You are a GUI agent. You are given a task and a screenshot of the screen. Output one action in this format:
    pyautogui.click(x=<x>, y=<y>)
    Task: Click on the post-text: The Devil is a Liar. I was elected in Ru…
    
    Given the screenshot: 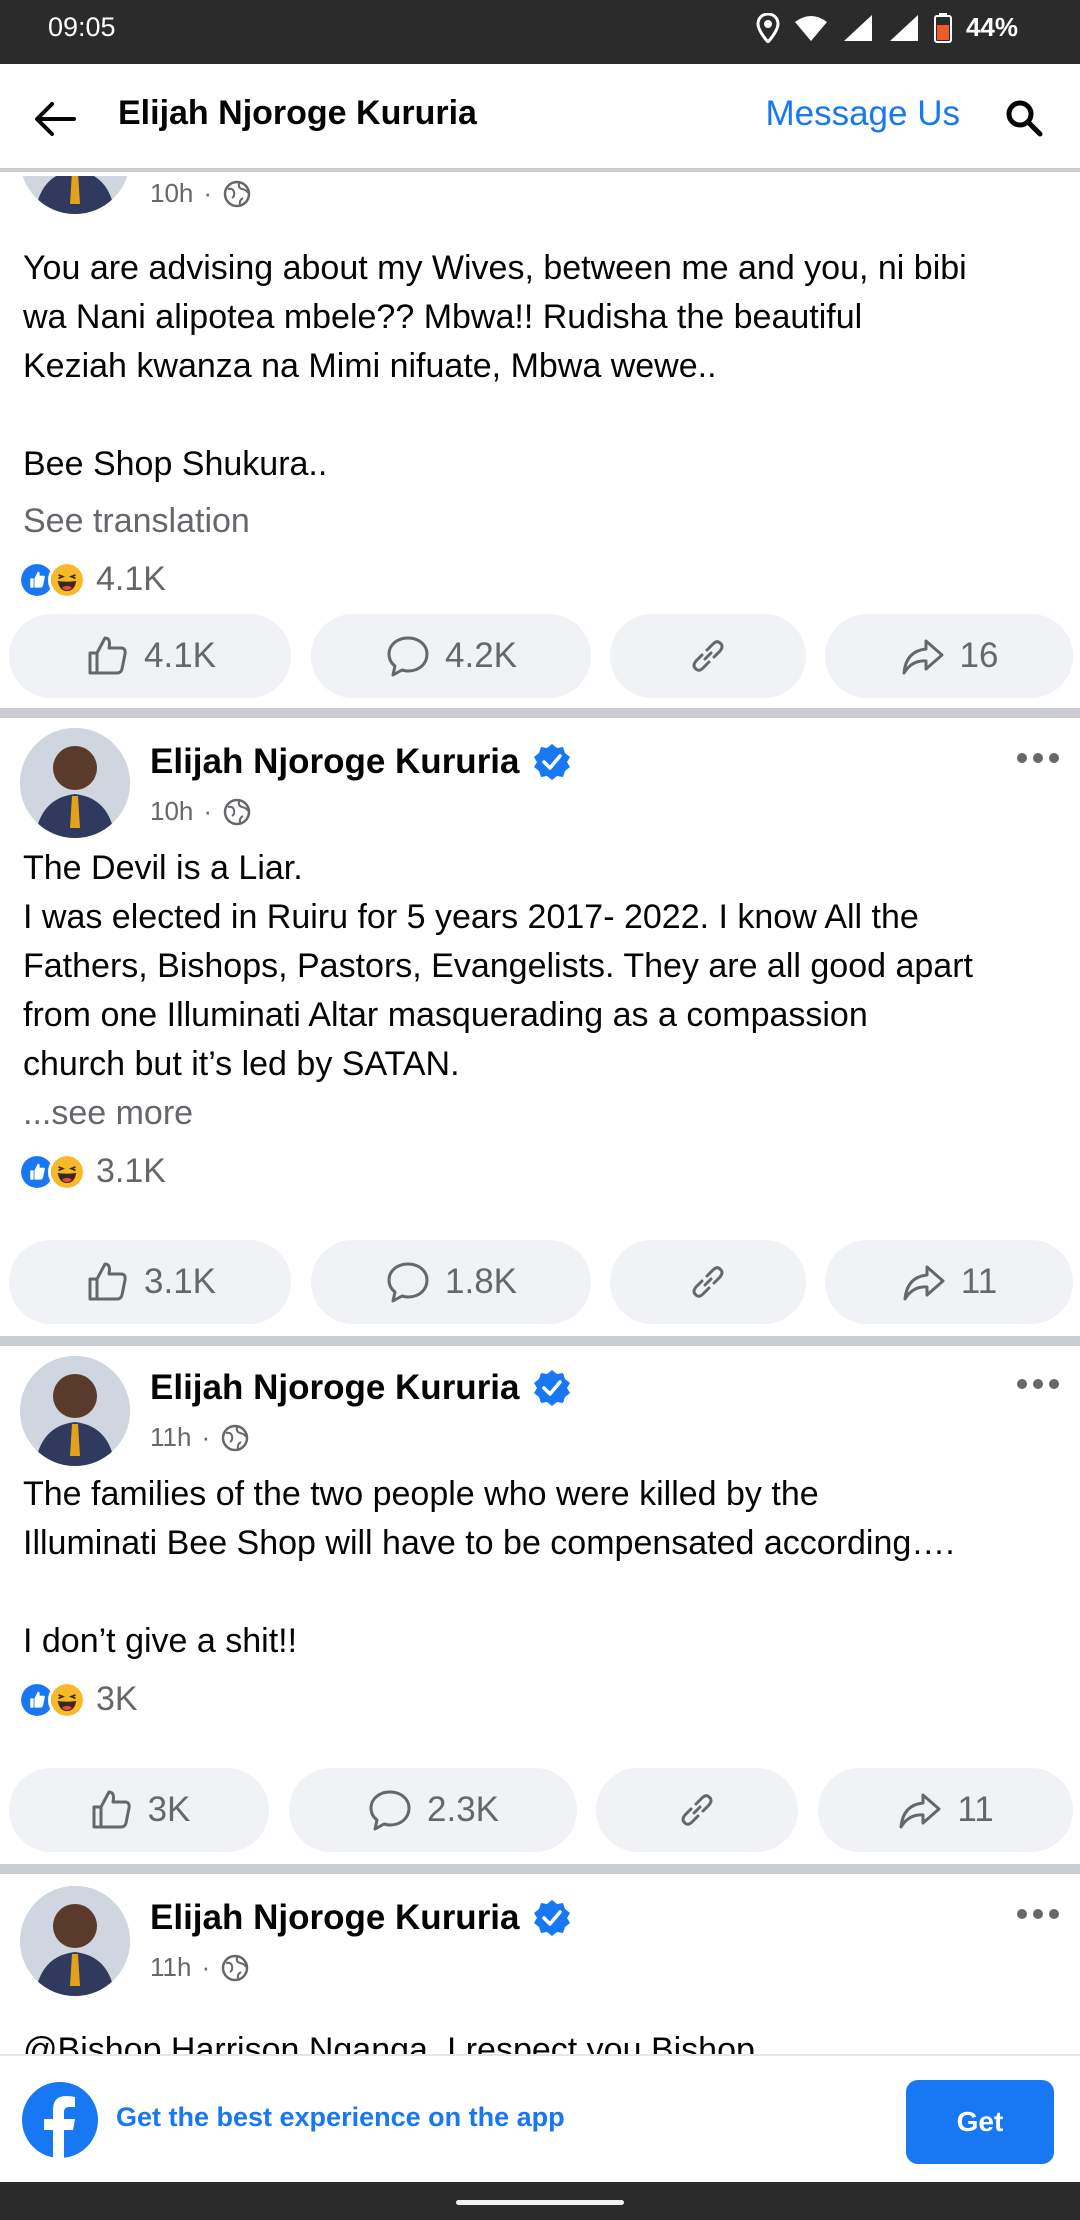 What is the action you would take?
    pyautogui.click(x=541, y=966)
    